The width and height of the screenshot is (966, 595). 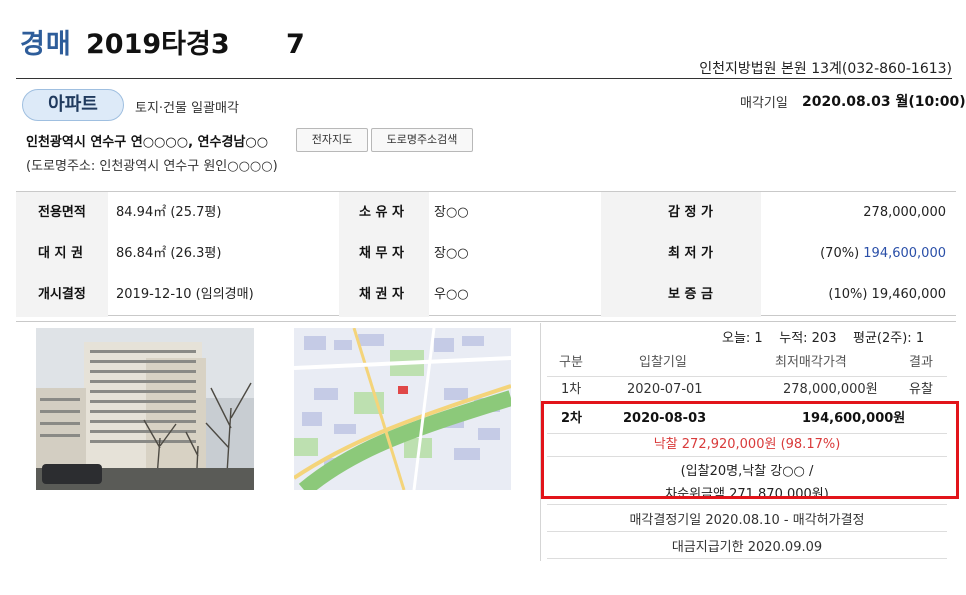 What do you see at coordinates (825, 69) in the screenshot?
I see `court-info: 인천지방법원 본원 13계(032-860-1613)` at bounding box center [825, 69].